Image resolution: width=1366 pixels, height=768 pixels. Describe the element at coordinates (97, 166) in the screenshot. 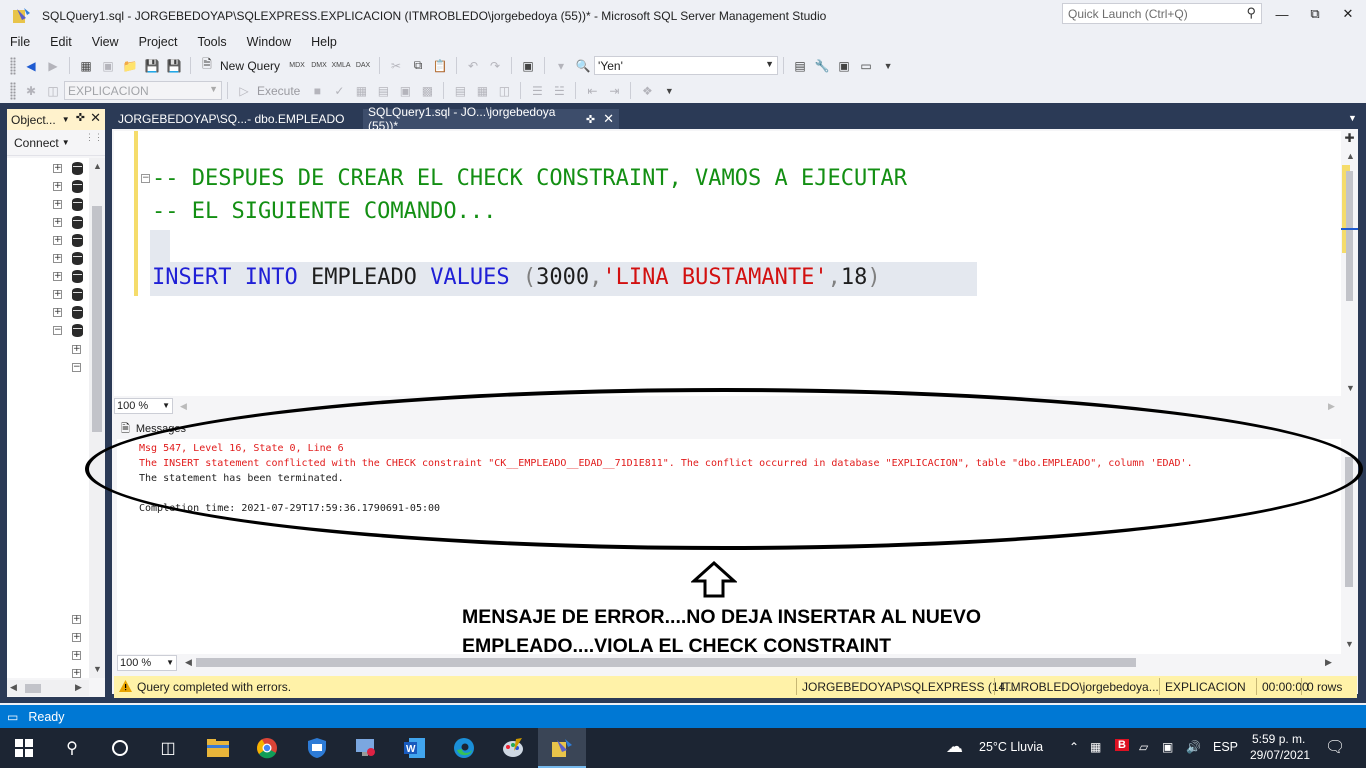

I see `scroll-up-icon: ▲` at that location.